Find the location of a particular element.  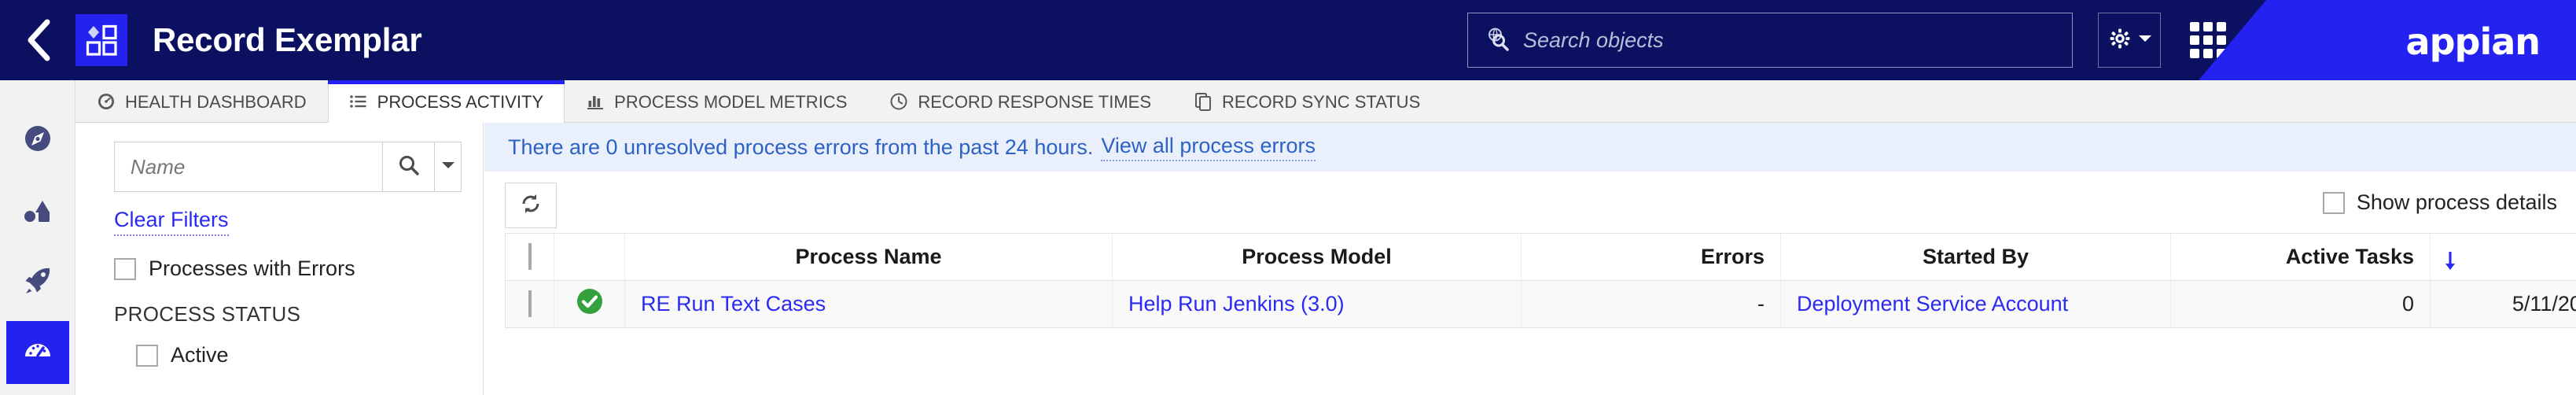

app-blocks-icon is located at coordinates (101, 40).